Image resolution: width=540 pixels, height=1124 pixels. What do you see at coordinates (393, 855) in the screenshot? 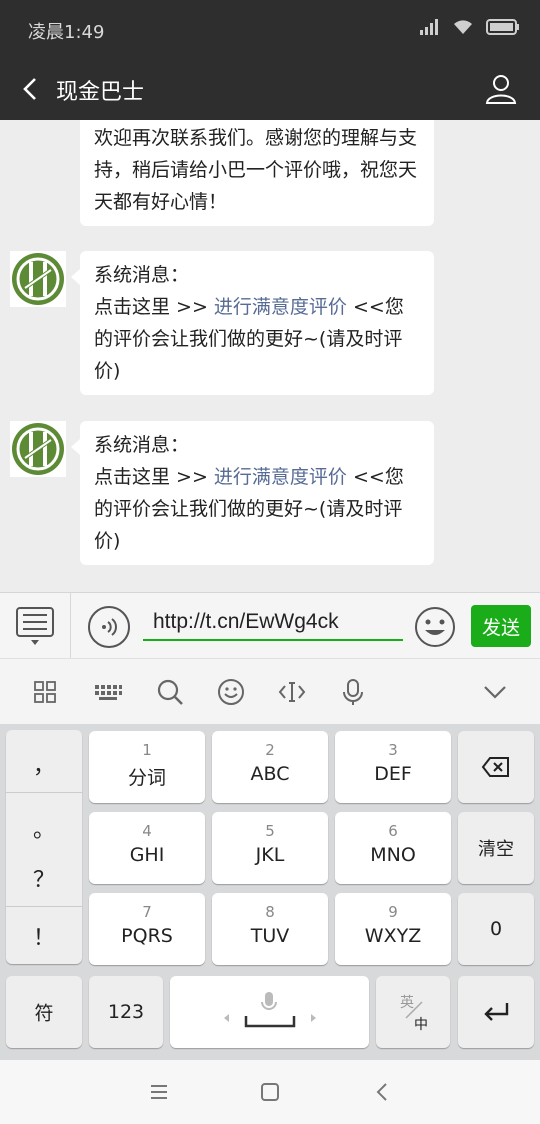
I see `key-letters: MNO` at bounding box center [393, 855].